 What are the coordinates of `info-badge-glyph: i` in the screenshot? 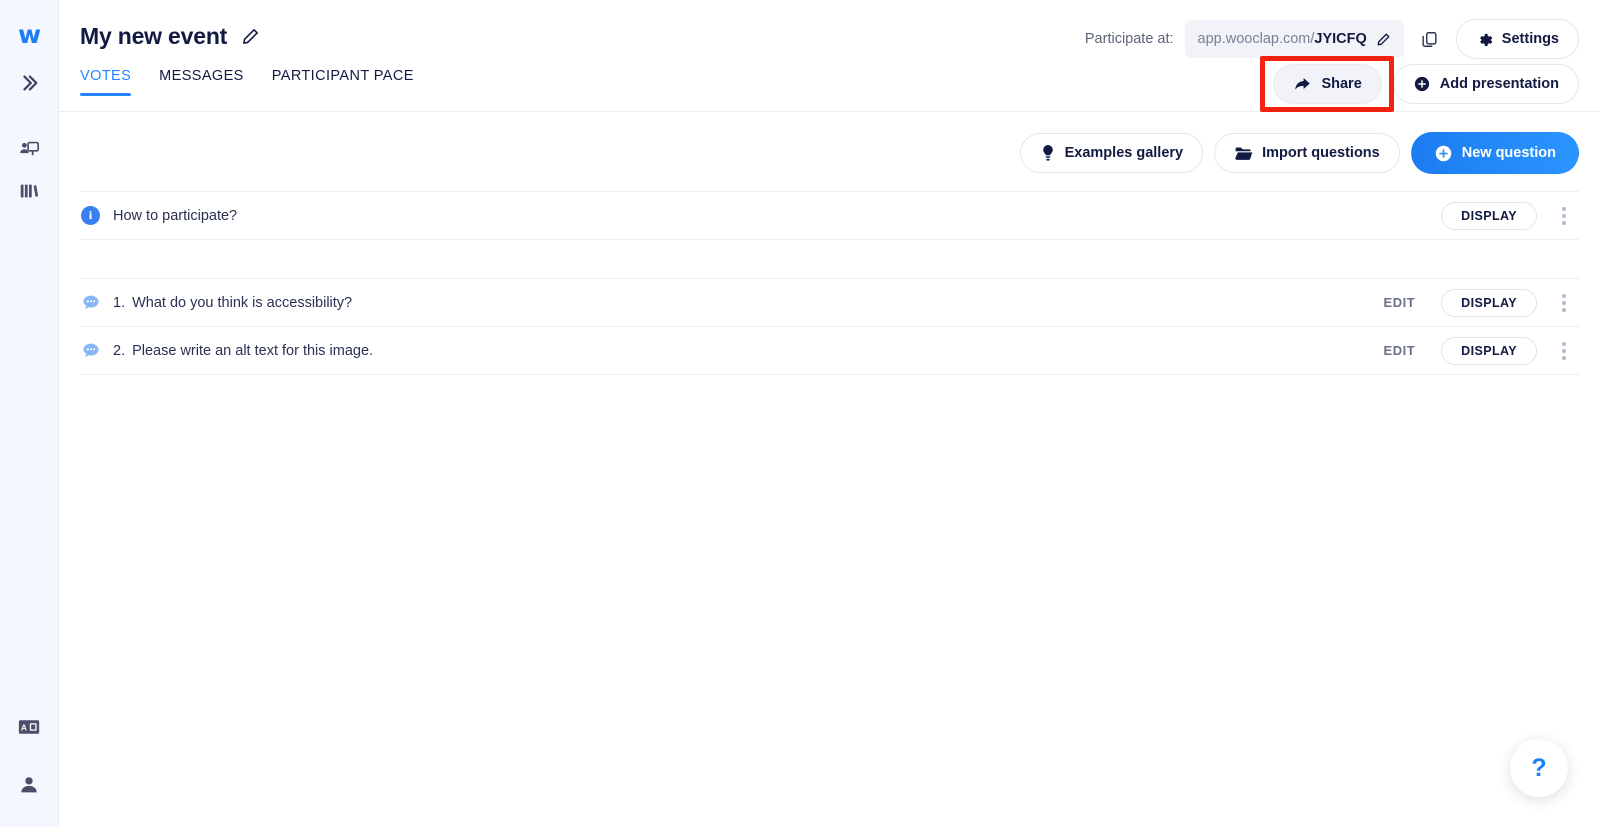 It's located at (90, 215).